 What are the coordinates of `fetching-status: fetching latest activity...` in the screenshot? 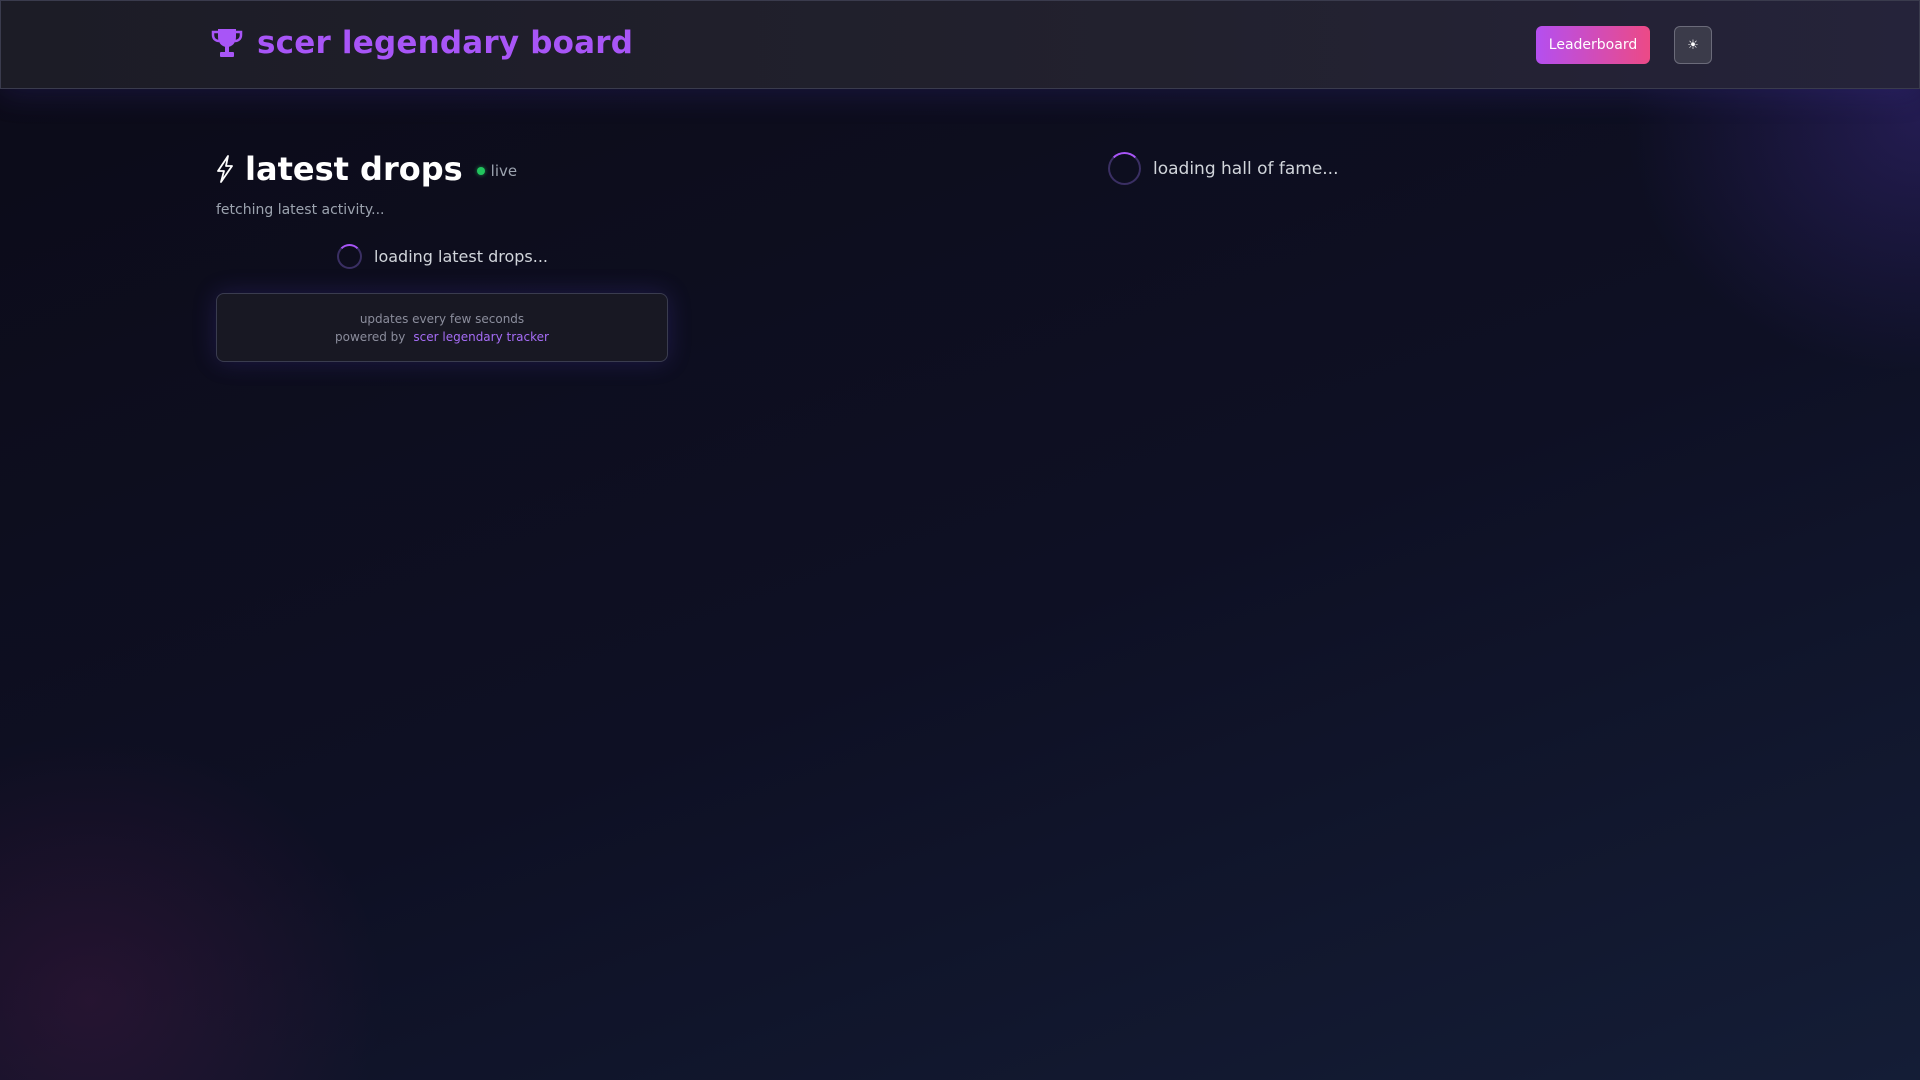 It's located at (300, 210).